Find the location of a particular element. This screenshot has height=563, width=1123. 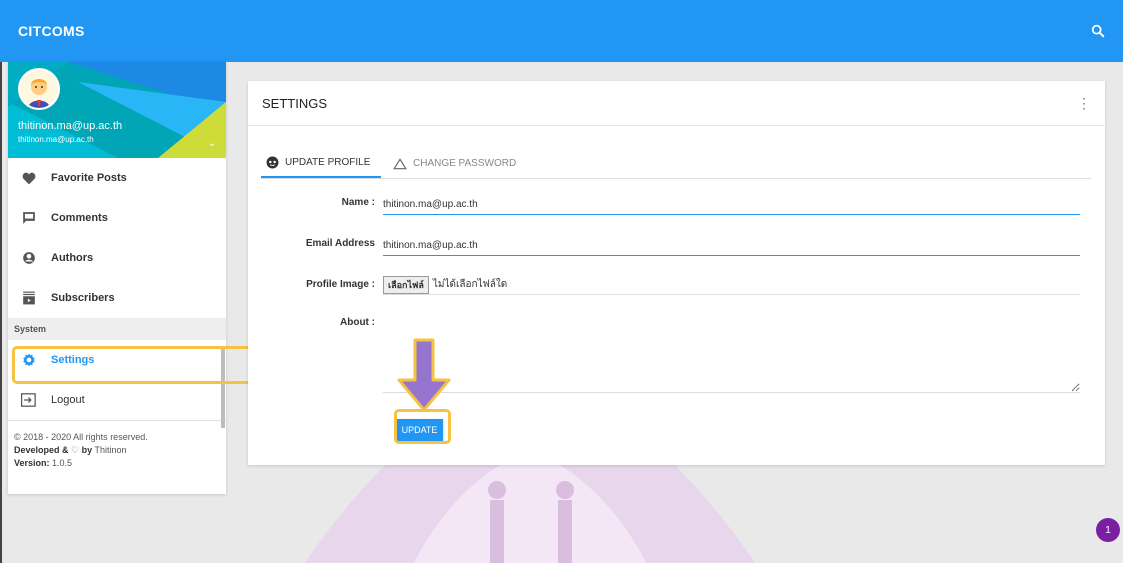

email-row: Email Address is located at coordinates (664, 246).